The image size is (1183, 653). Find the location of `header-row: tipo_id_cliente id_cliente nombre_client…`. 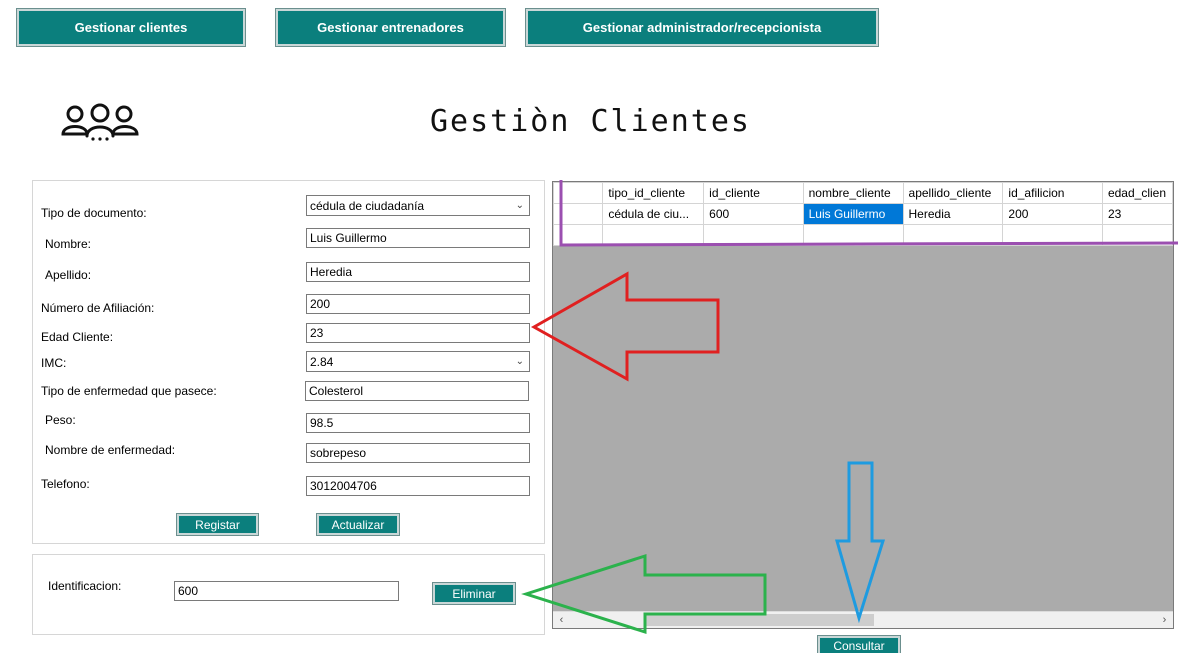

header-row: tipo_id_cliente id_cliente nombre_client… is located at coordinates (863, 193).